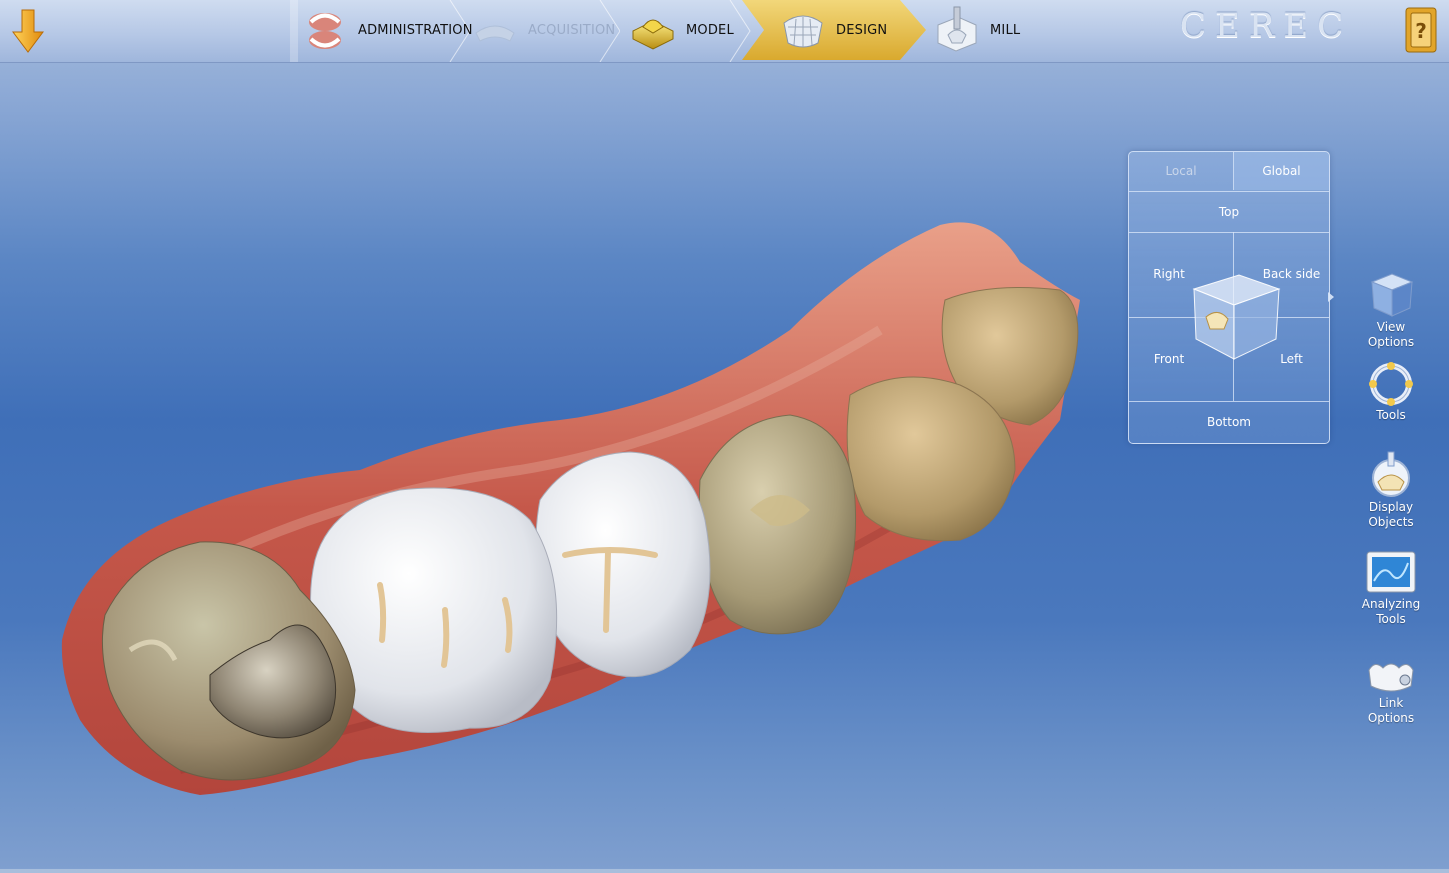 Image resolution: width=1449 pixels, height=873 pixels. What do you see at coordinates (1266, 26) in the screenshot?
I see `brand-logo: CEREC` at bounding box center [1266, 26].